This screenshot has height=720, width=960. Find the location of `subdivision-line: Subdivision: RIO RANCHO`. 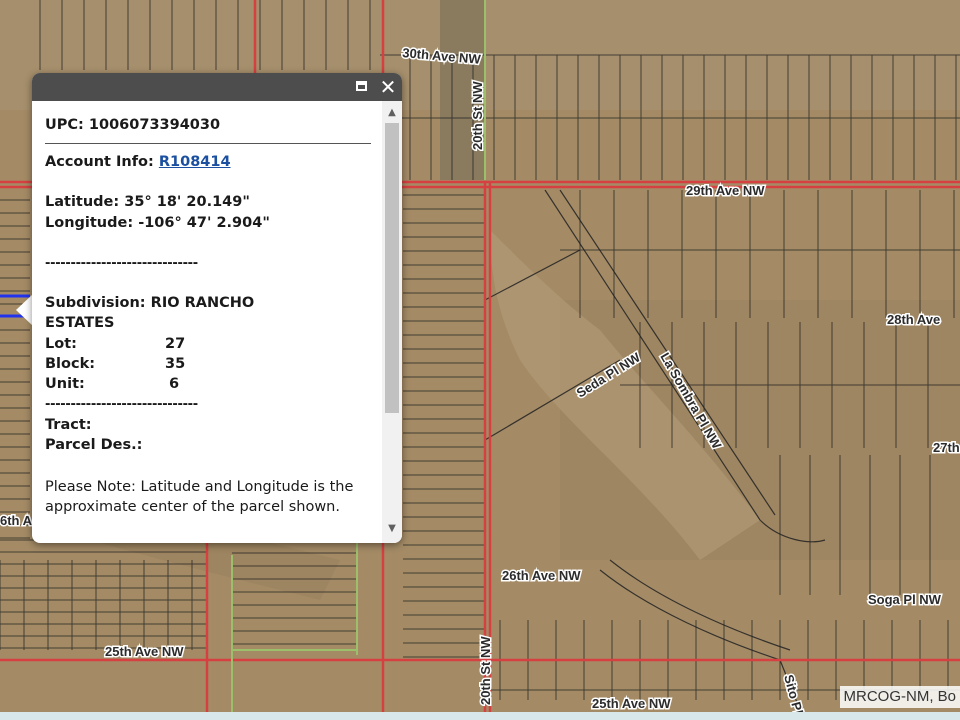

subdivision-line: Subdivision: RIO RANCHO is located at coordinates (149, 303).